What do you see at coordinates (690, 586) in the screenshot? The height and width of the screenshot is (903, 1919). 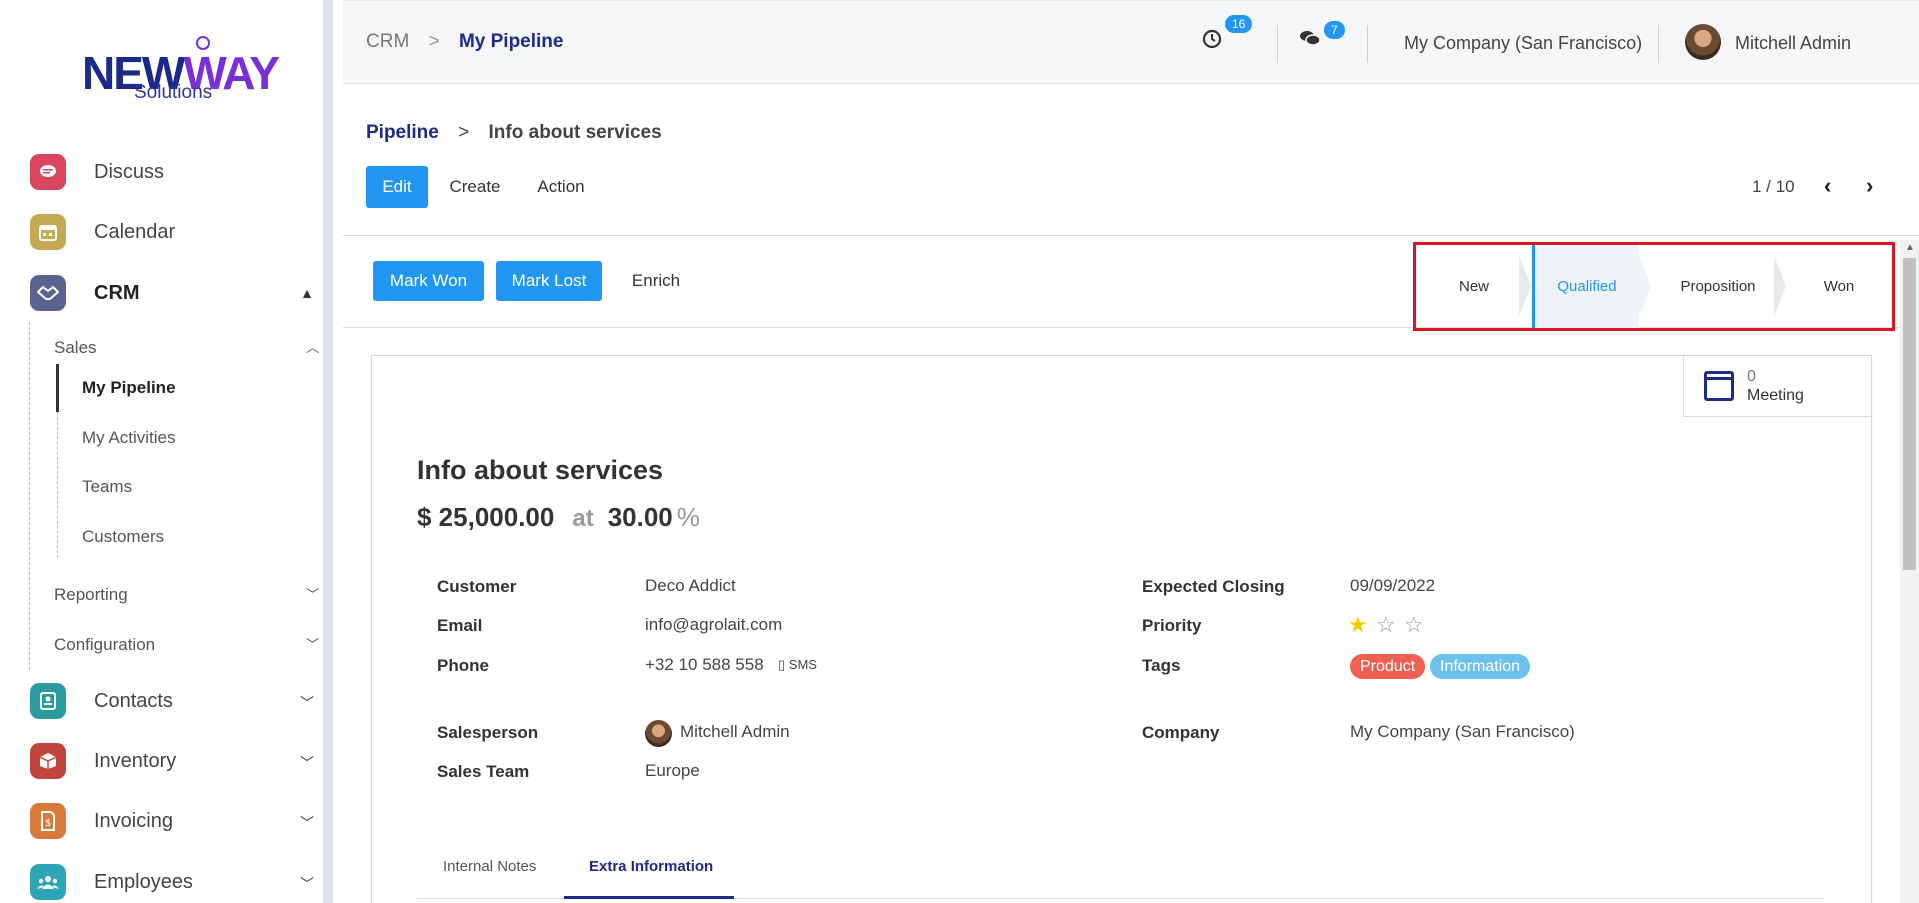 I see `field-customer: Deco Addict` at bounding box center [690, 586].